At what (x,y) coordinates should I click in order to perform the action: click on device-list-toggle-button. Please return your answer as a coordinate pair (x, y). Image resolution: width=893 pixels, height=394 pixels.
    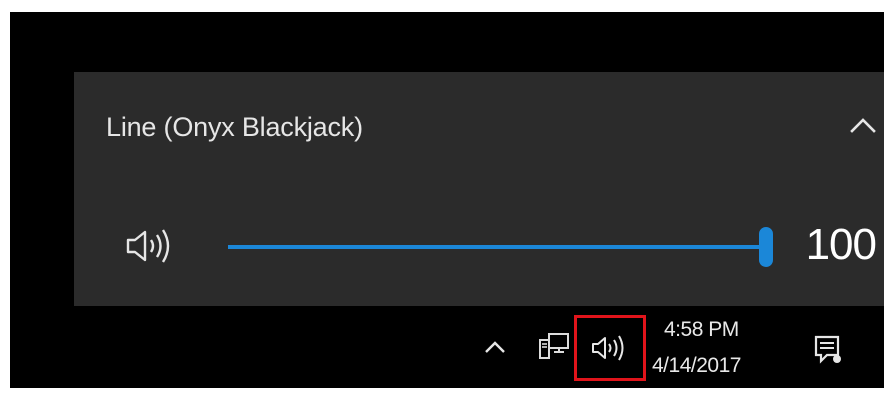
    Looking at the image, I should click on (863, 125).